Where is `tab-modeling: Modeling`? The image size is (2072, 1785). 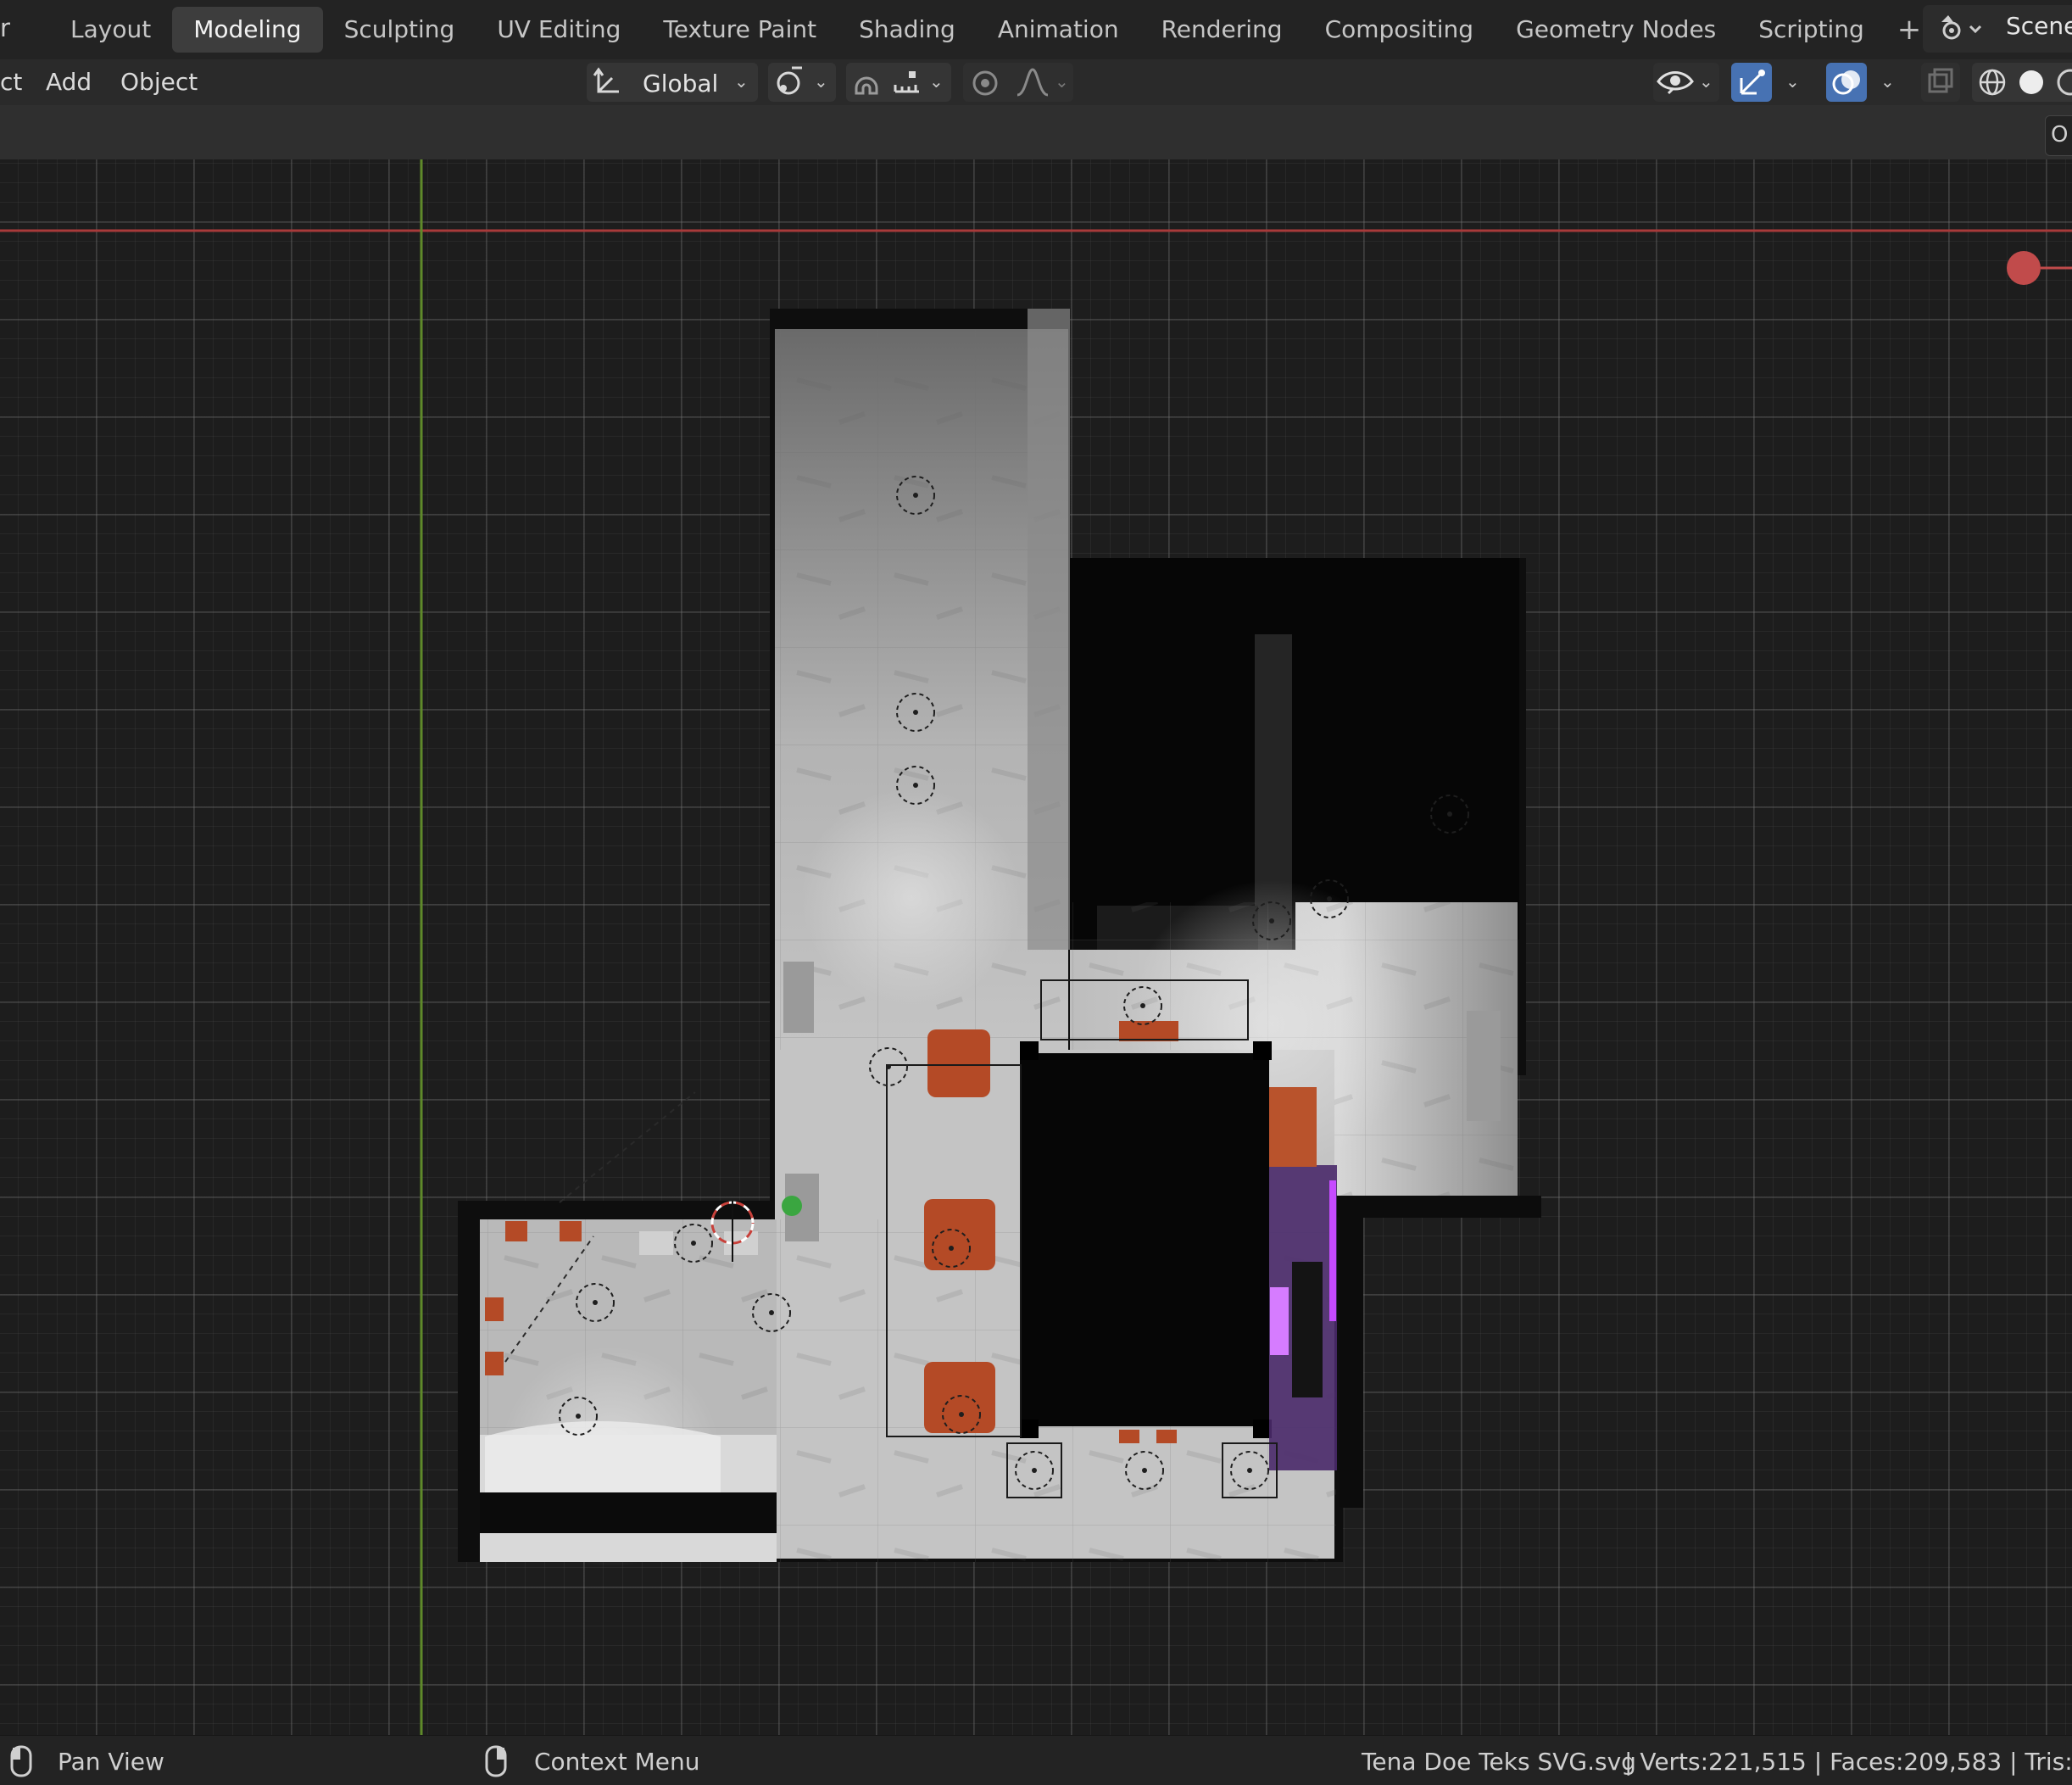
tab-modeling: Modeling is located at coordinates (247, 30).